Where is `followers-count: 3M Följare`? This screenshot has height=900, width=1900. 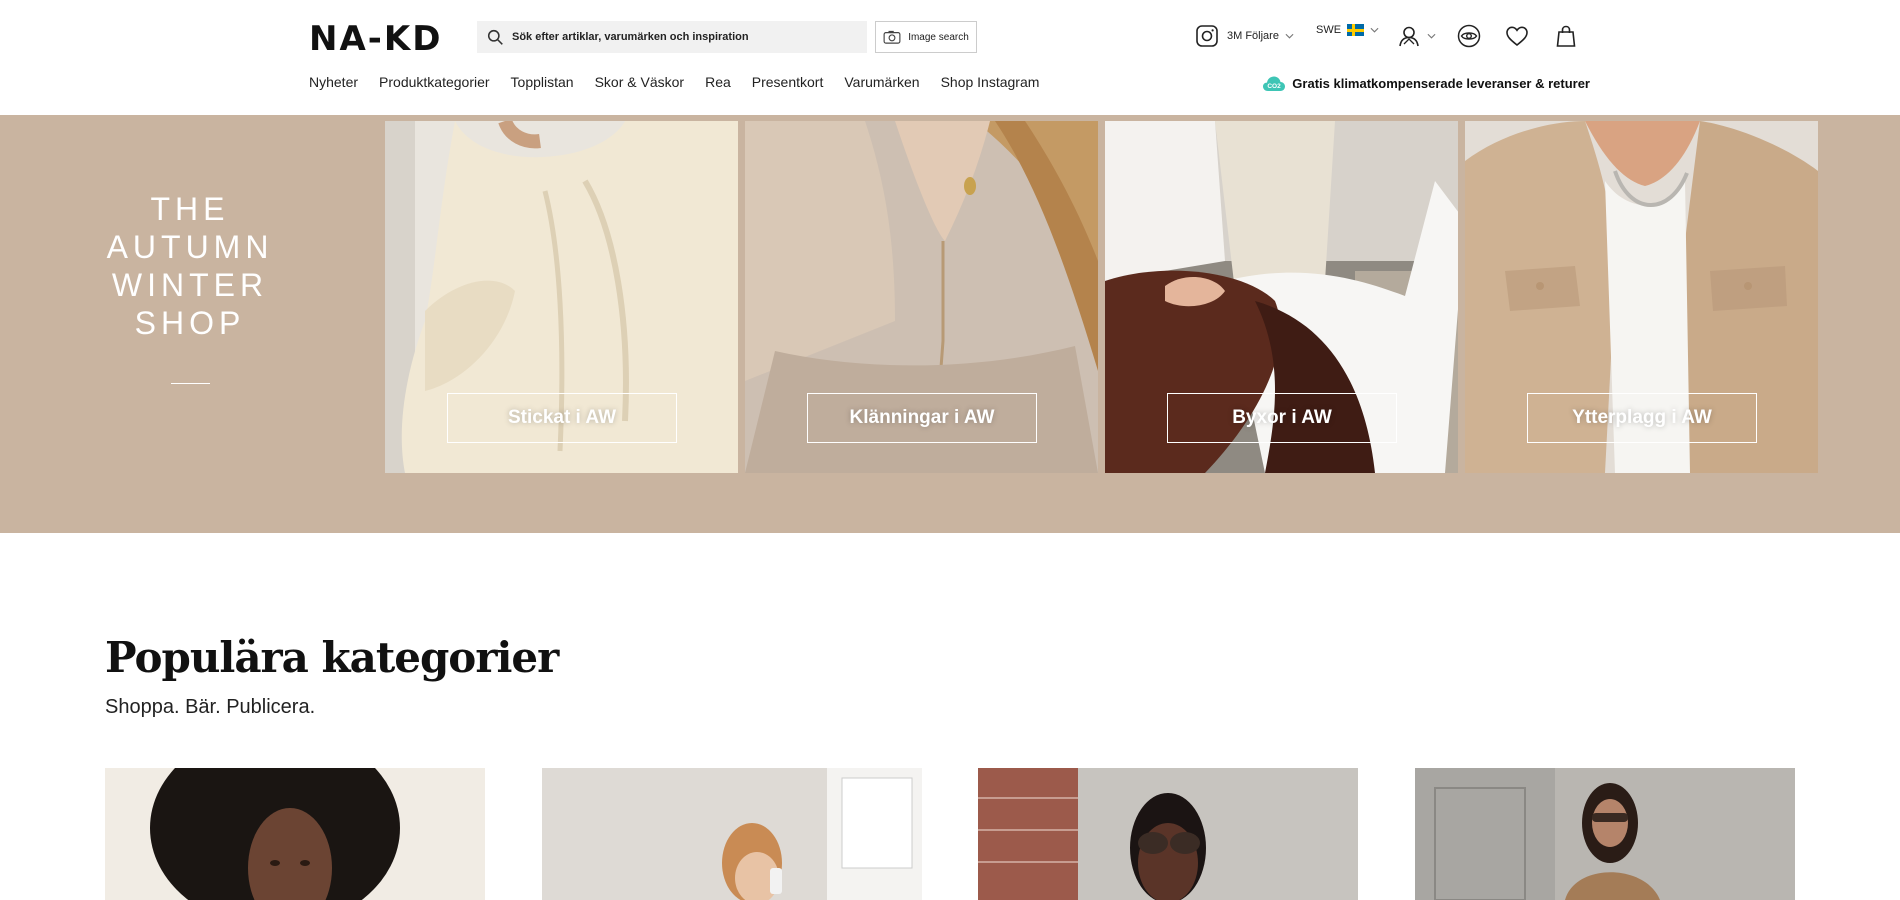
followers-count: 3M Följare is located at coordinates (1253, 36).